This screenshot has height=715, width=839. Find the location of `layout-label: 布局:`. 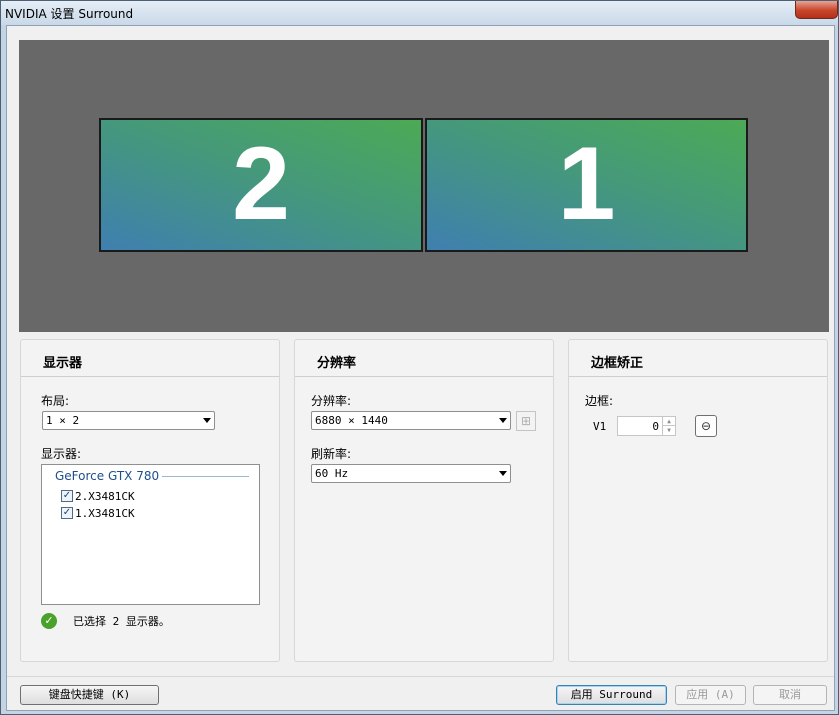

layout-label: 布局: is located at coordinates (55, 401).